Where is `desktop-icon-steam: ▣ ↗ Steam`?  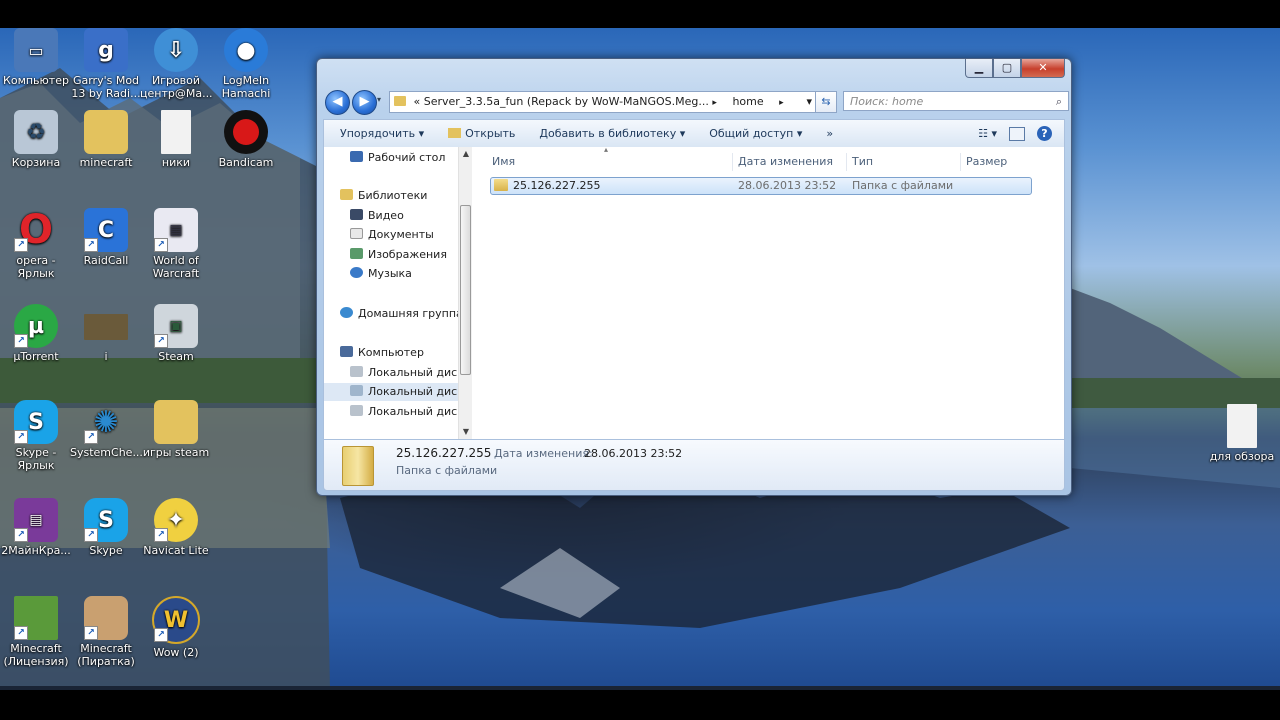 desktop-icon-steam: ▣ ↗ Steam is located at coordinates (176, 333).